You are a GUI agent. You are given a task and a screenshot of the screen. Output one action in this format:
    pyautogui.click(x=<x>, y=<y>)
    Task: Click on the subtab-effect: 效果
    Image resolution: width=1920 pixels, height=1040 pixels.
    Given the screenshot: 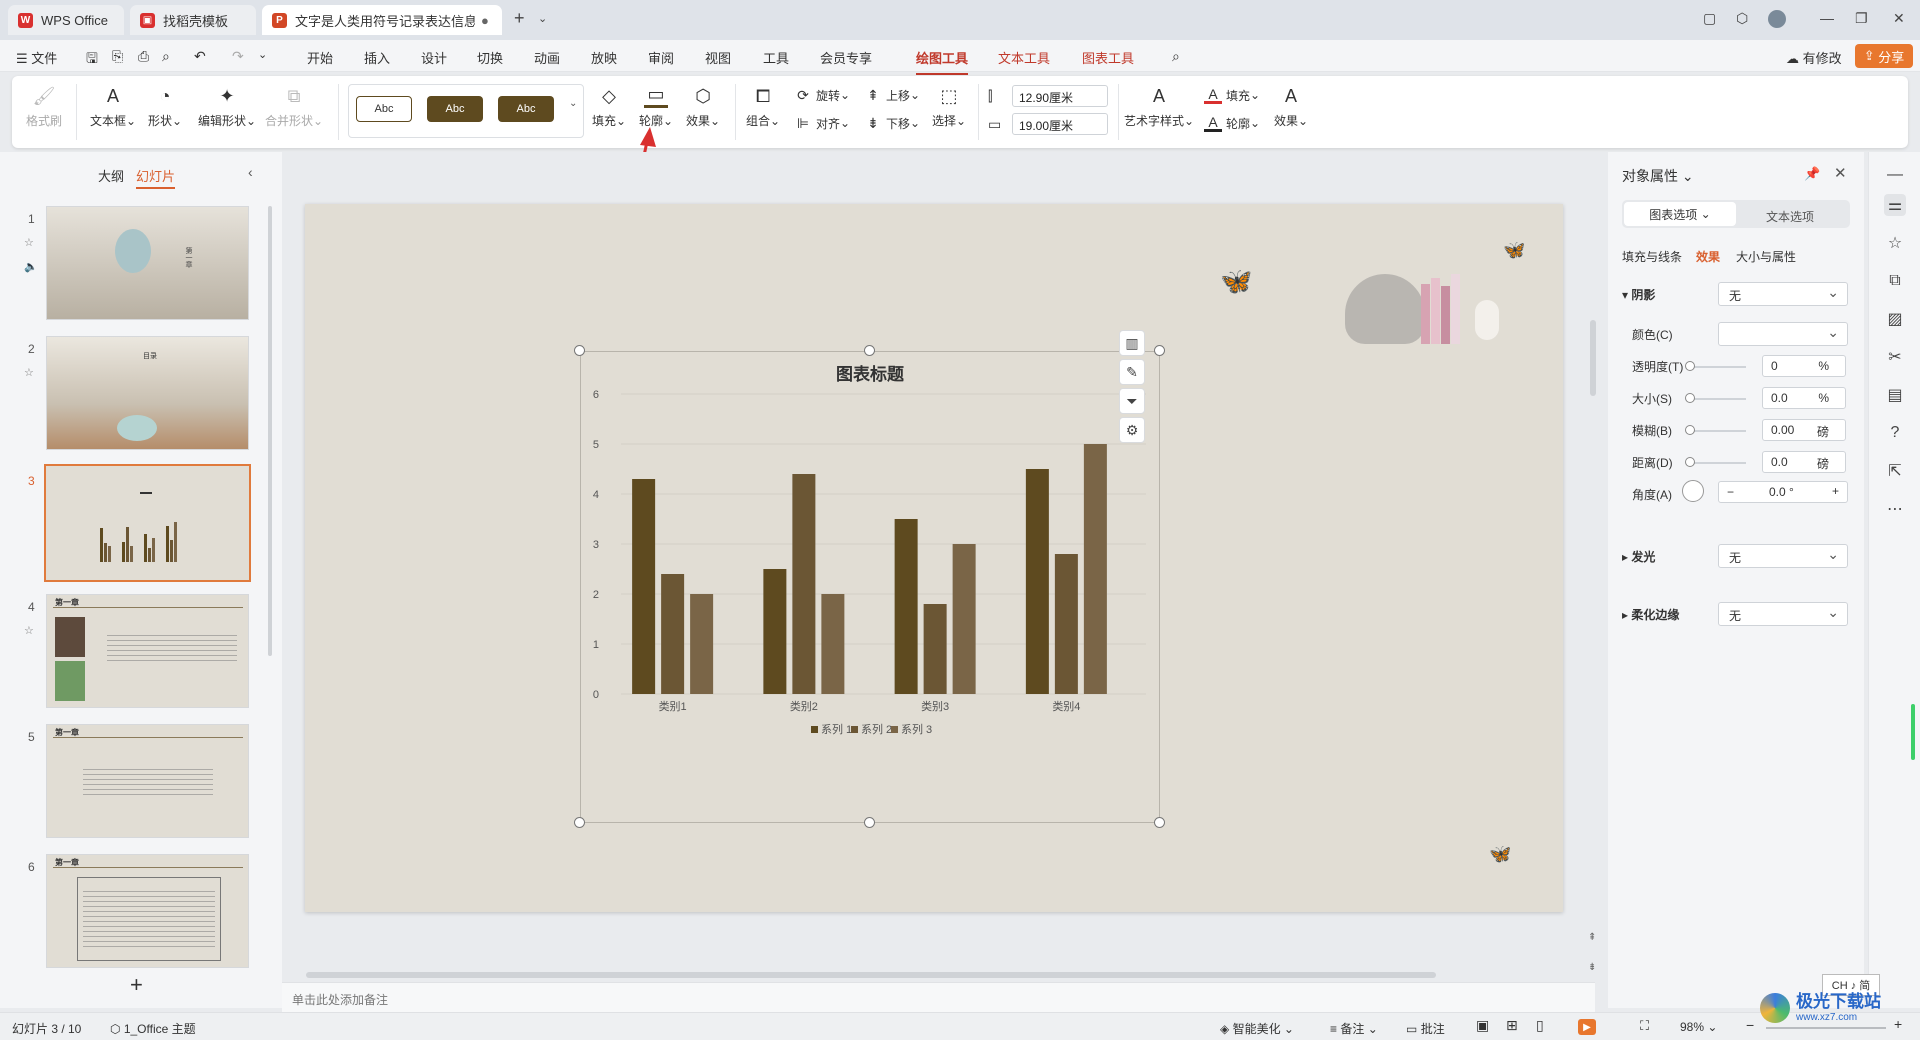 What is the action you would take?
    pyautogui.click(x=1708, y=256)
    